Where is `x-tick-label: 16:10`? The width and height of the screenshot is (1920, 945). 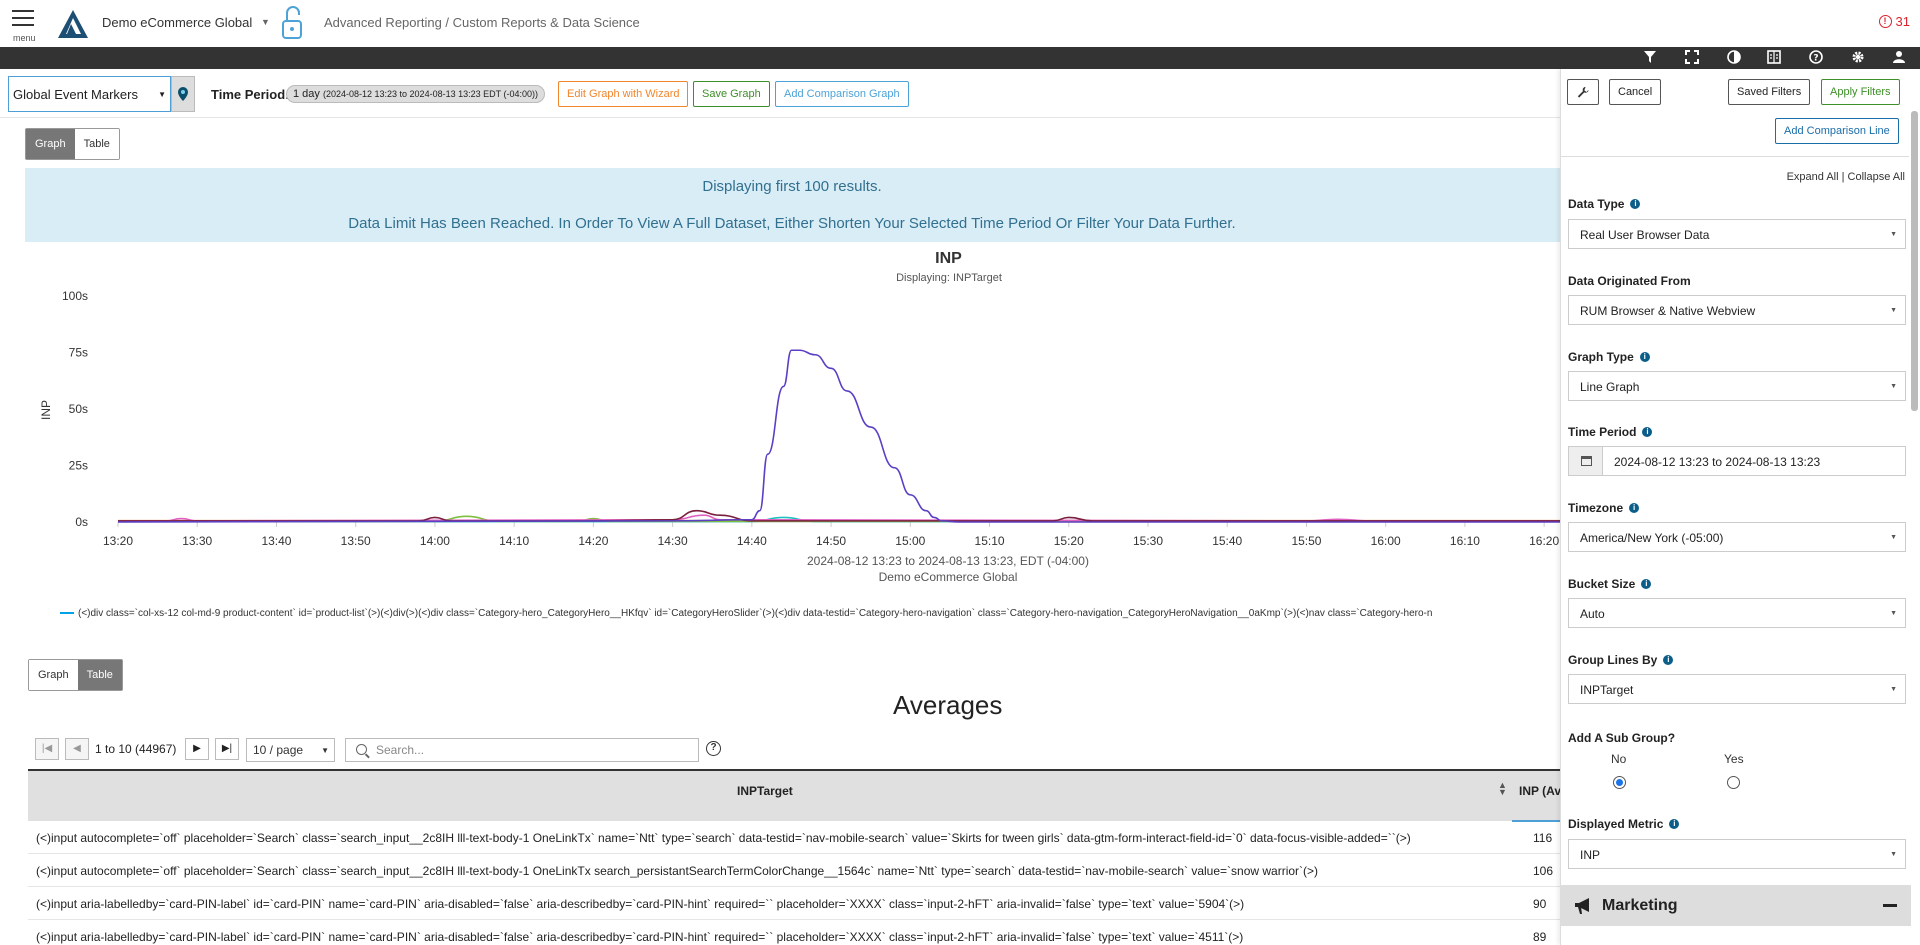
x-tick-label: 16:10 is located at coordinates (1465, 541).